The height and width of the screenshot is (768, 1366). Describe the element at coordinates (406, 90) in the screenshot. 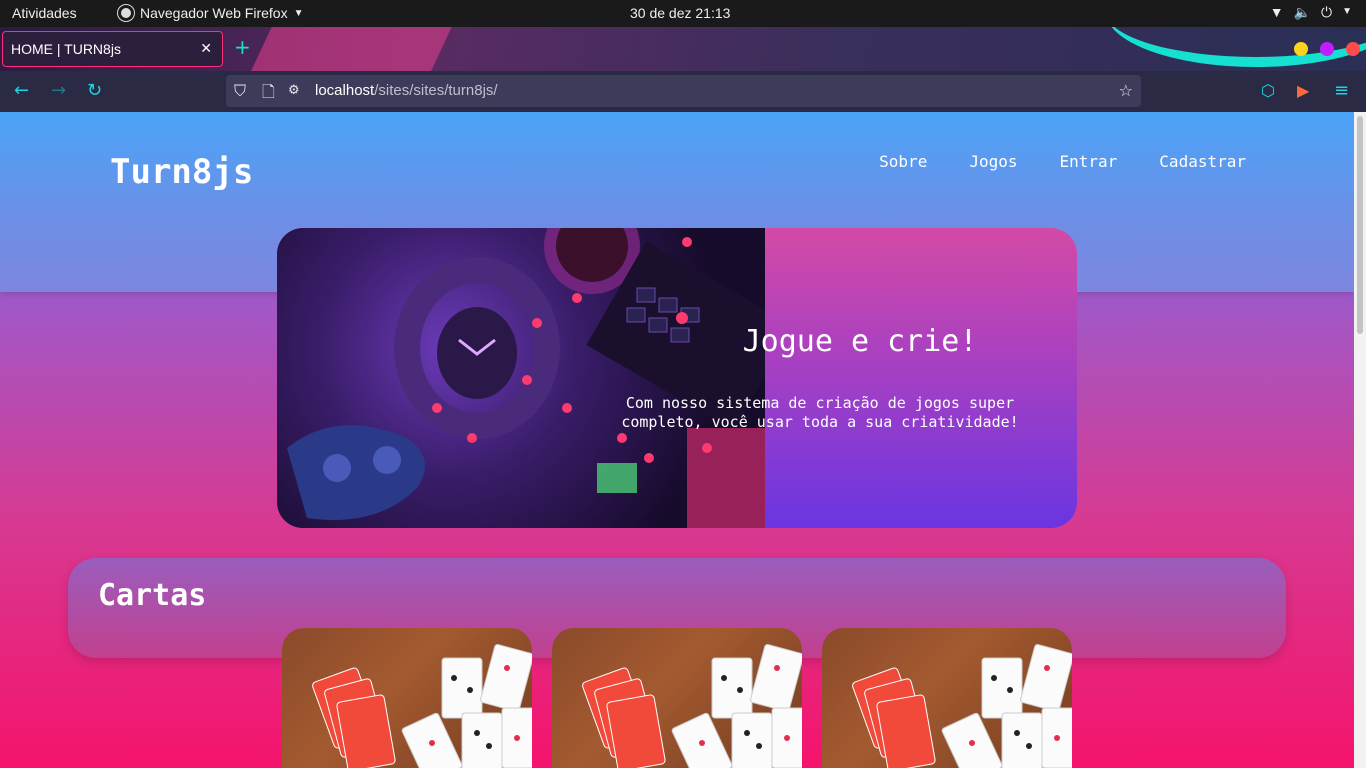

I see `url-text: localhost/sites/sites/turn8js/` at that location.